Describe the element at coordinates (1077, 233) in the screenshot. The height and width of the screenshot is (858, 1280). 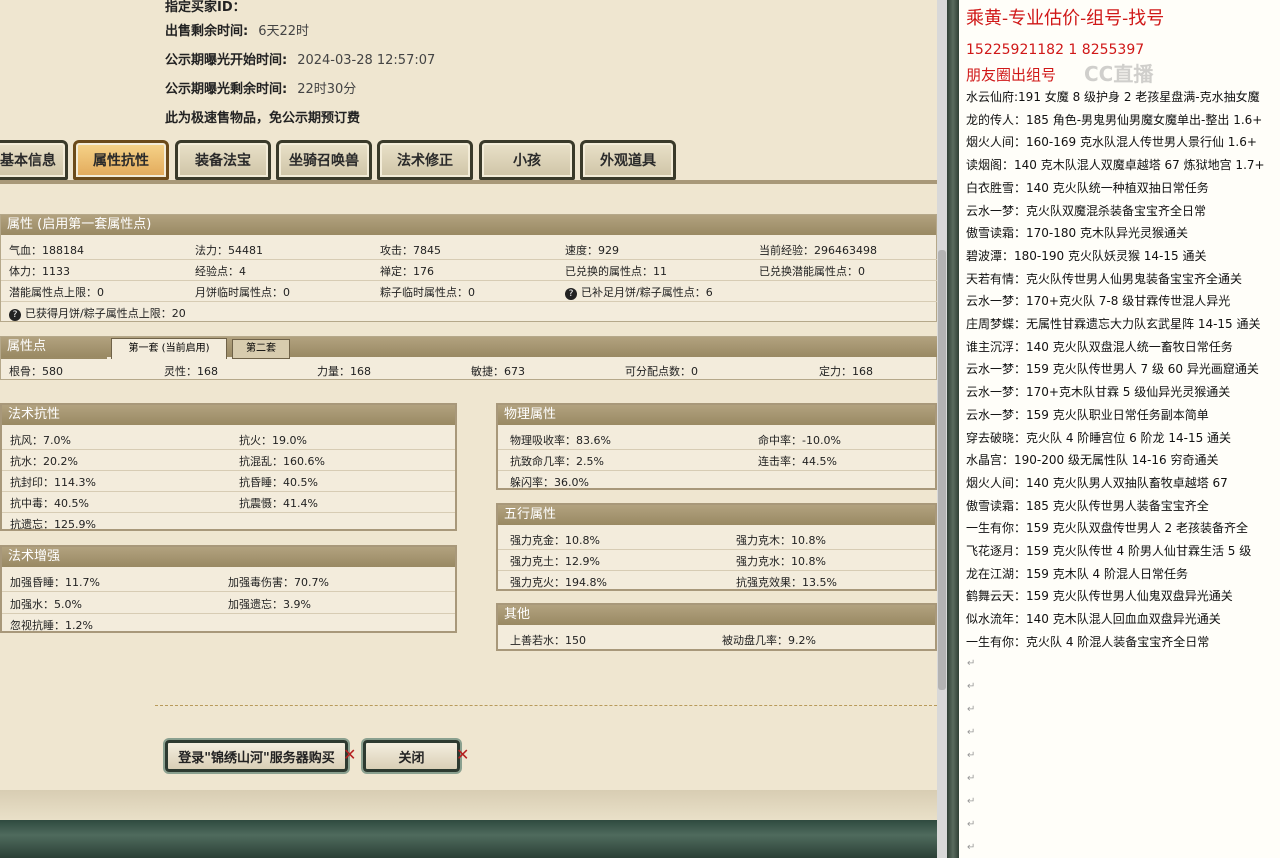
I see `note-line: 傲雪读霜：170-180 克木队异光灵猴通关` at that location.